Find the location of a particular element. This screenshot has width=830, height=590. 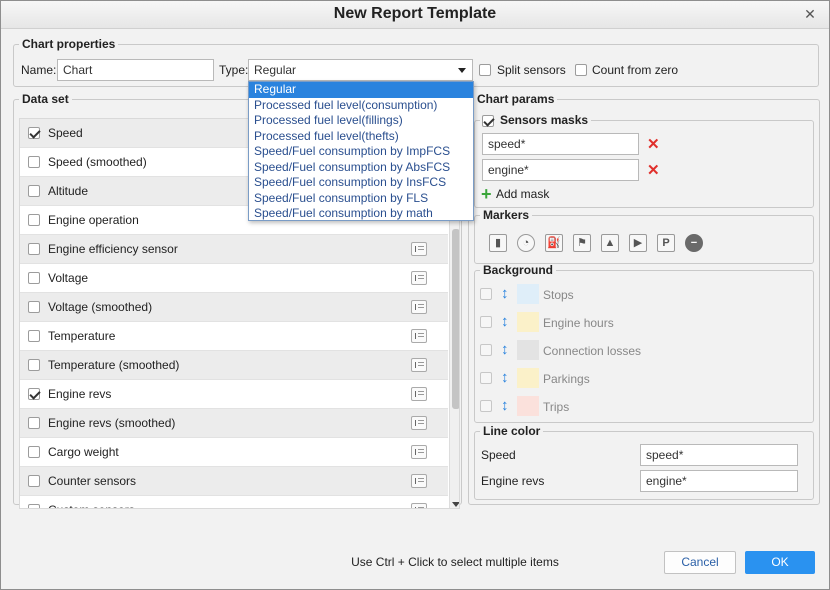

split-sensors-label: Split sensors is located at coordinates (531, 70).